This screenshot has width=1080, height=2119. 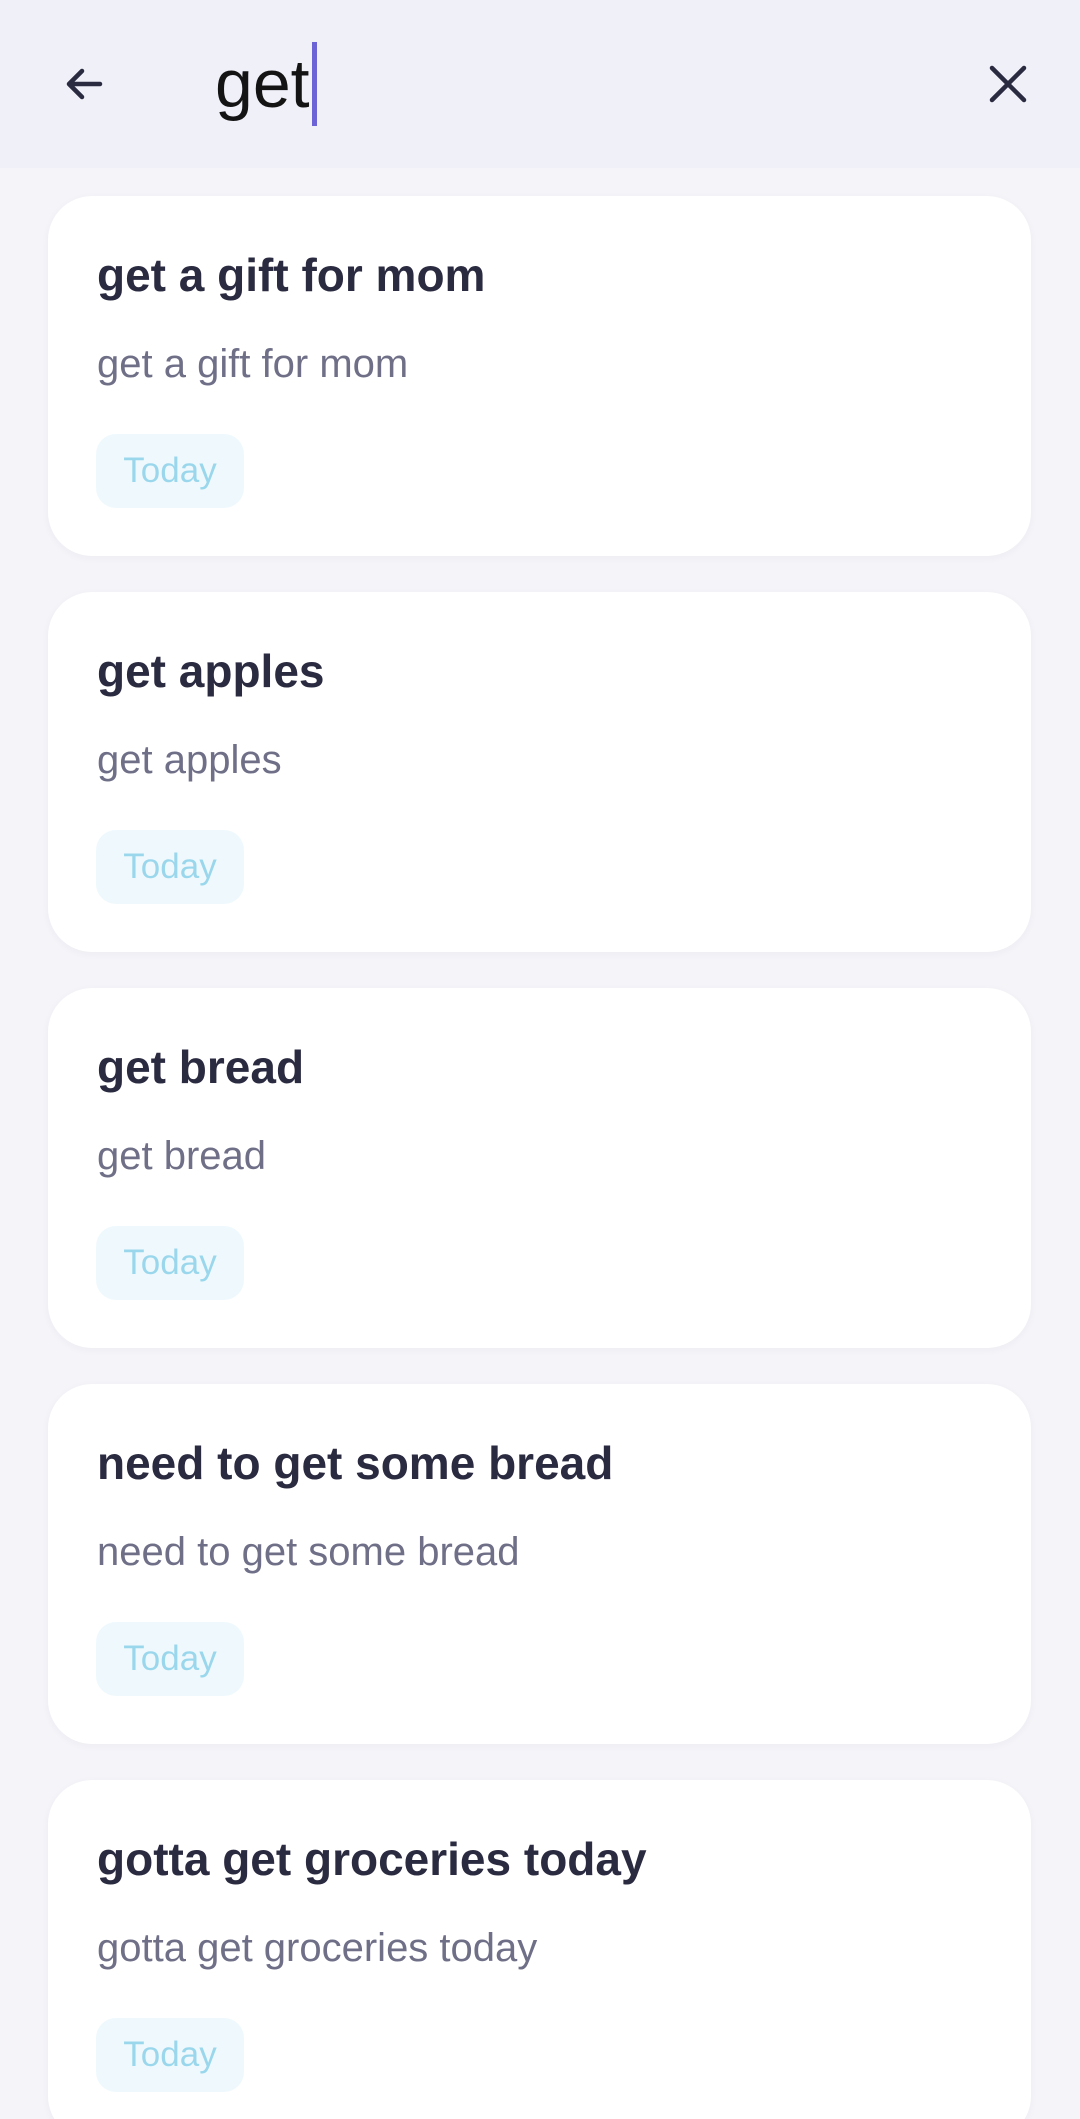 What do you see at coordinates (317, 1948) in the screenshot?
I see `task-note: gotta get groceries today` at bounding box center [317, 1948].